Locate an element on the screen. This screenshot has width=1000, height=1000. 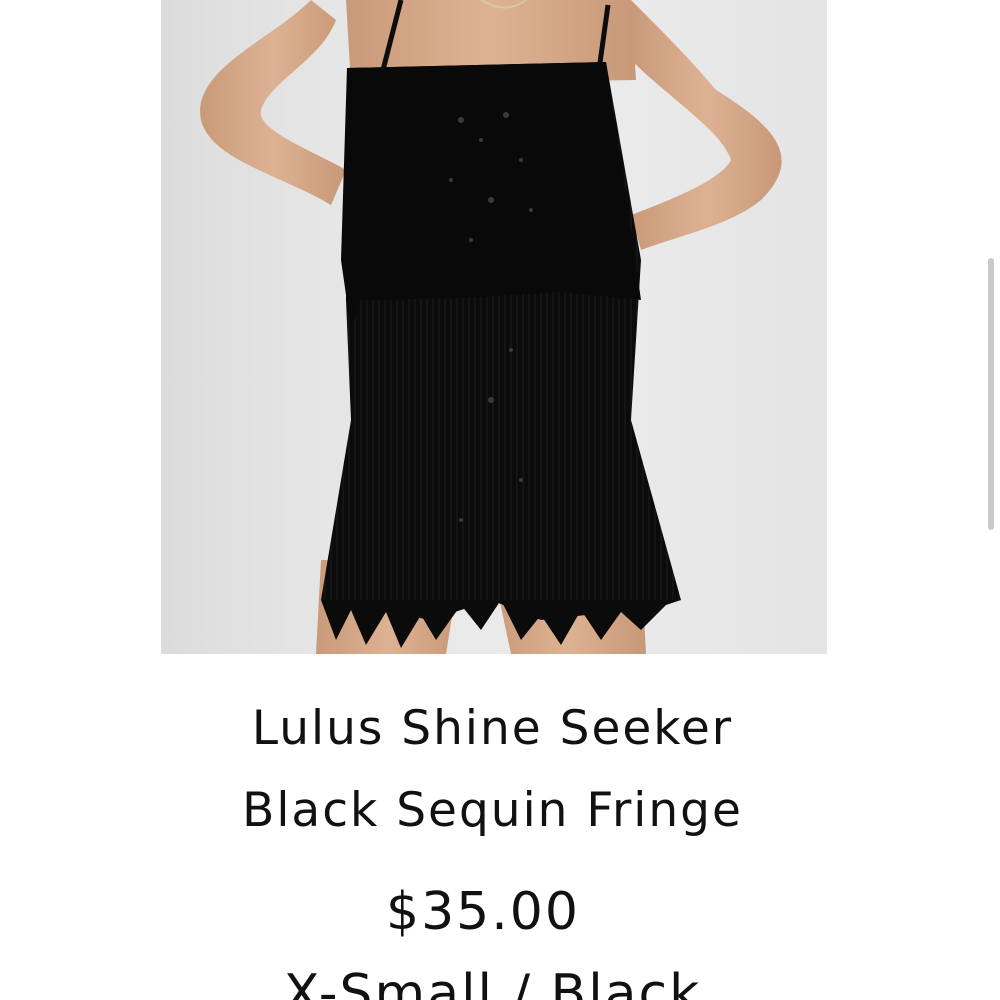
product-variant: X-Small / Black is located at coordinates (492, 982).